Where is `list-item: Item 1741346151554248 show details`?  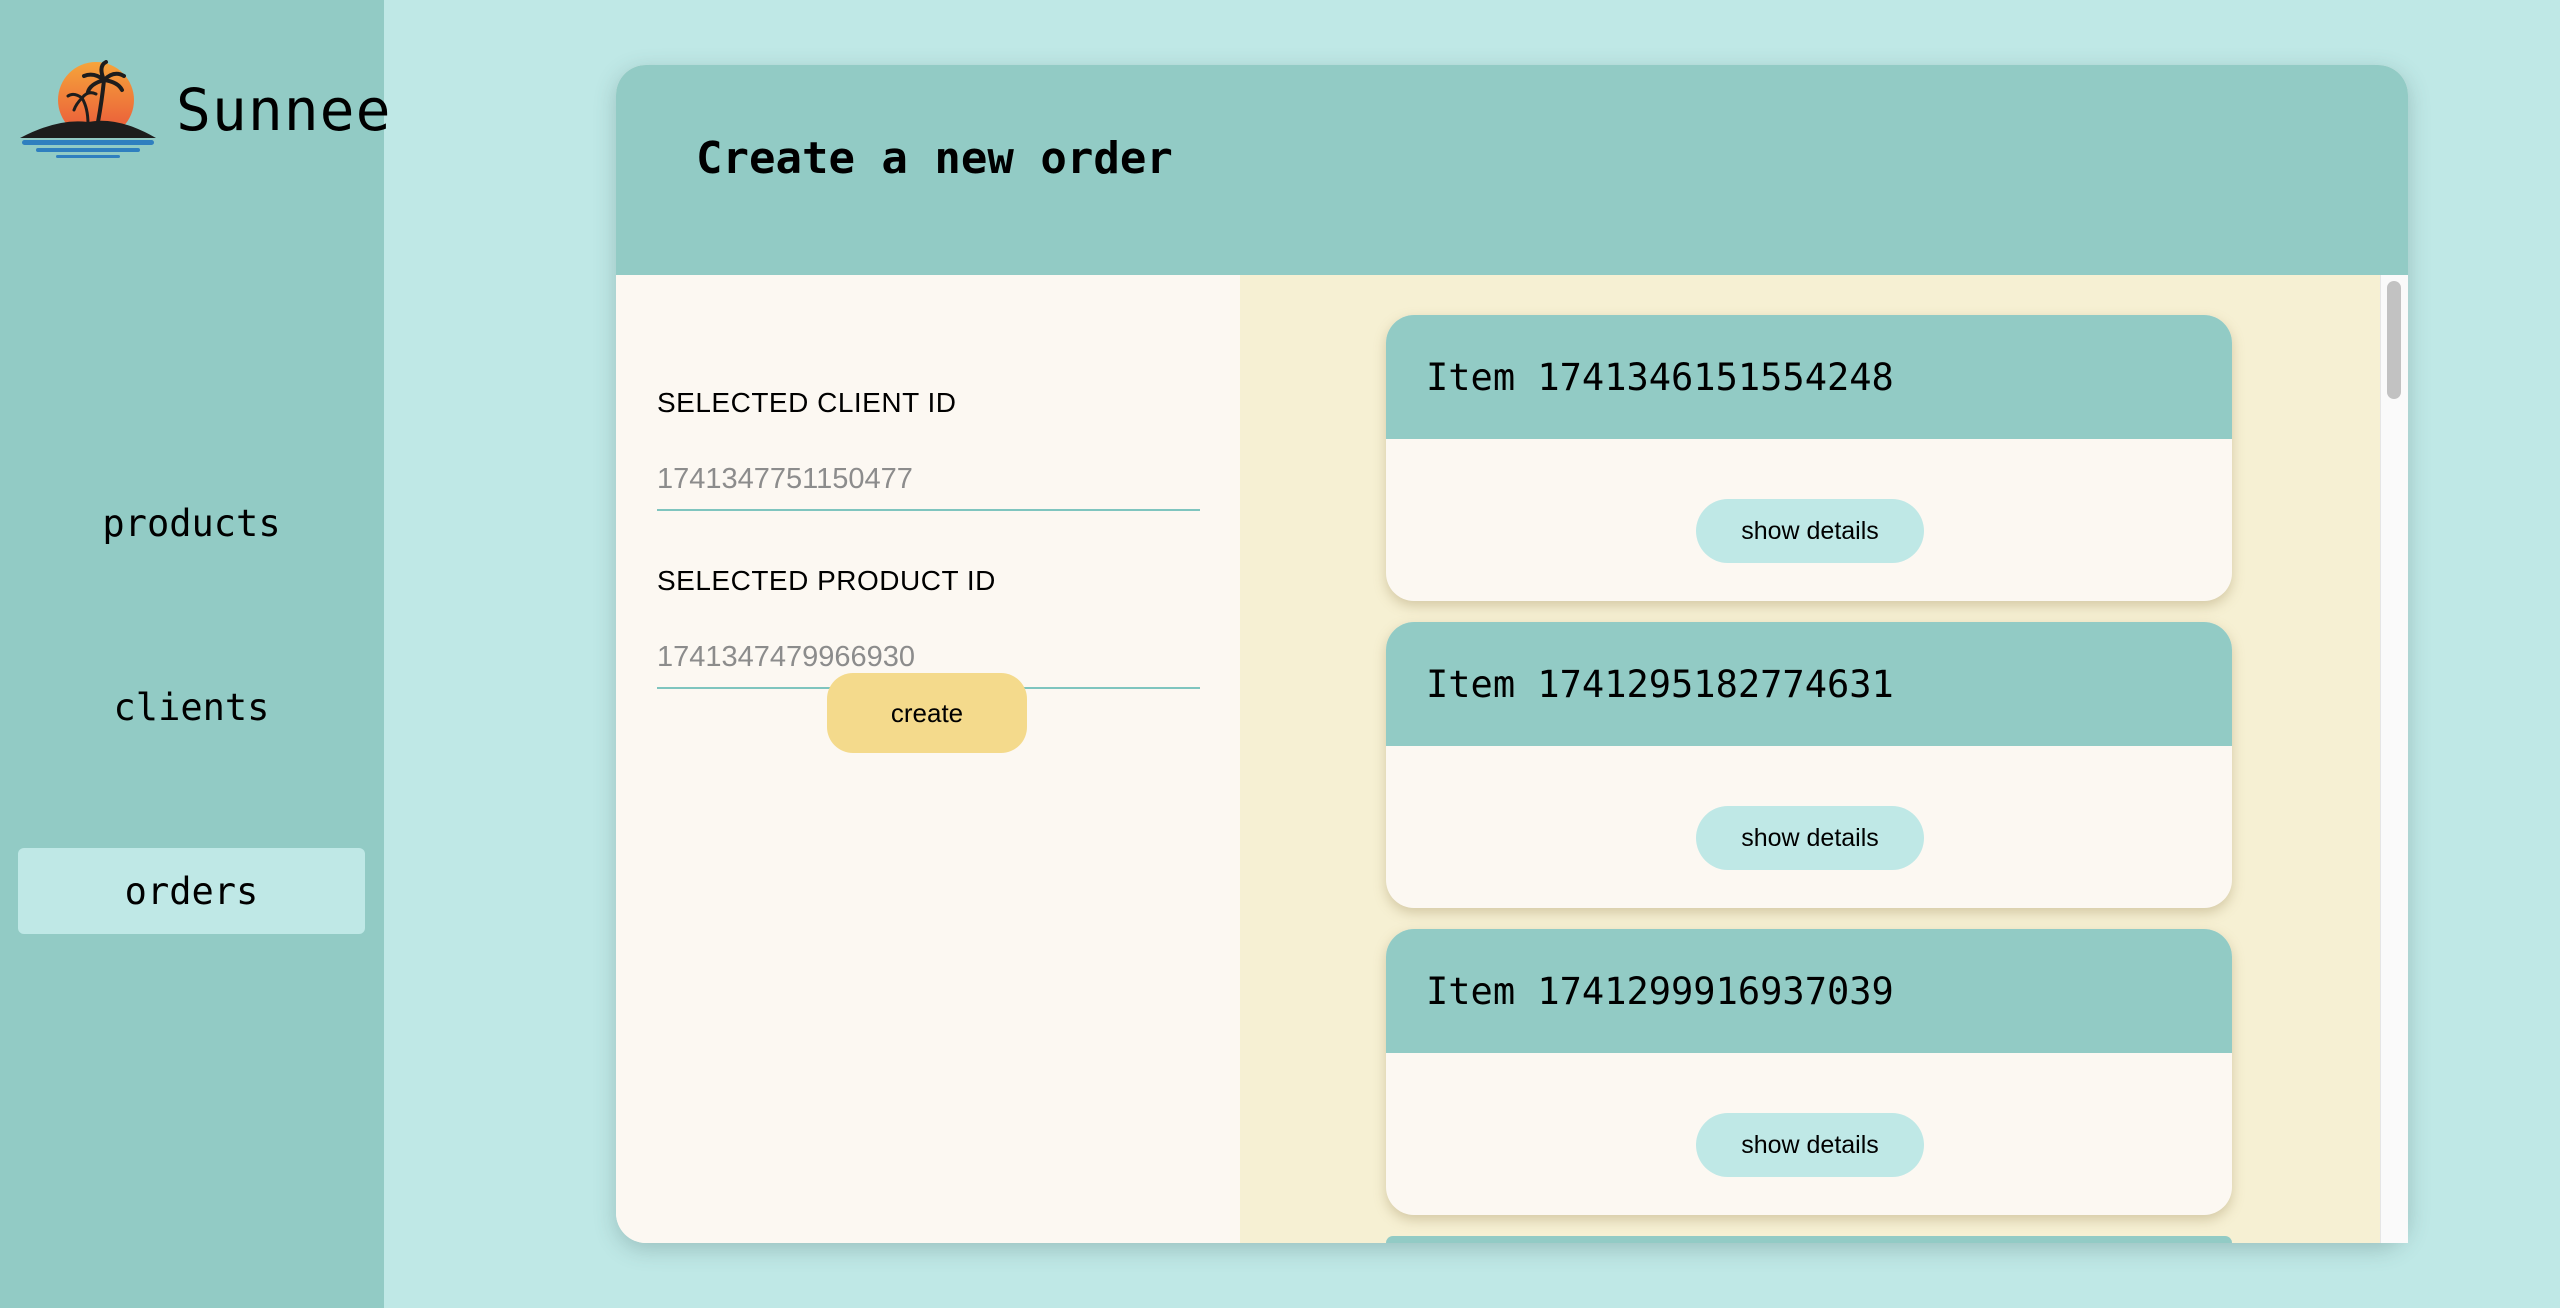
list-item: Item 1741346151554248 show details is located at coordinates (1809, 458).